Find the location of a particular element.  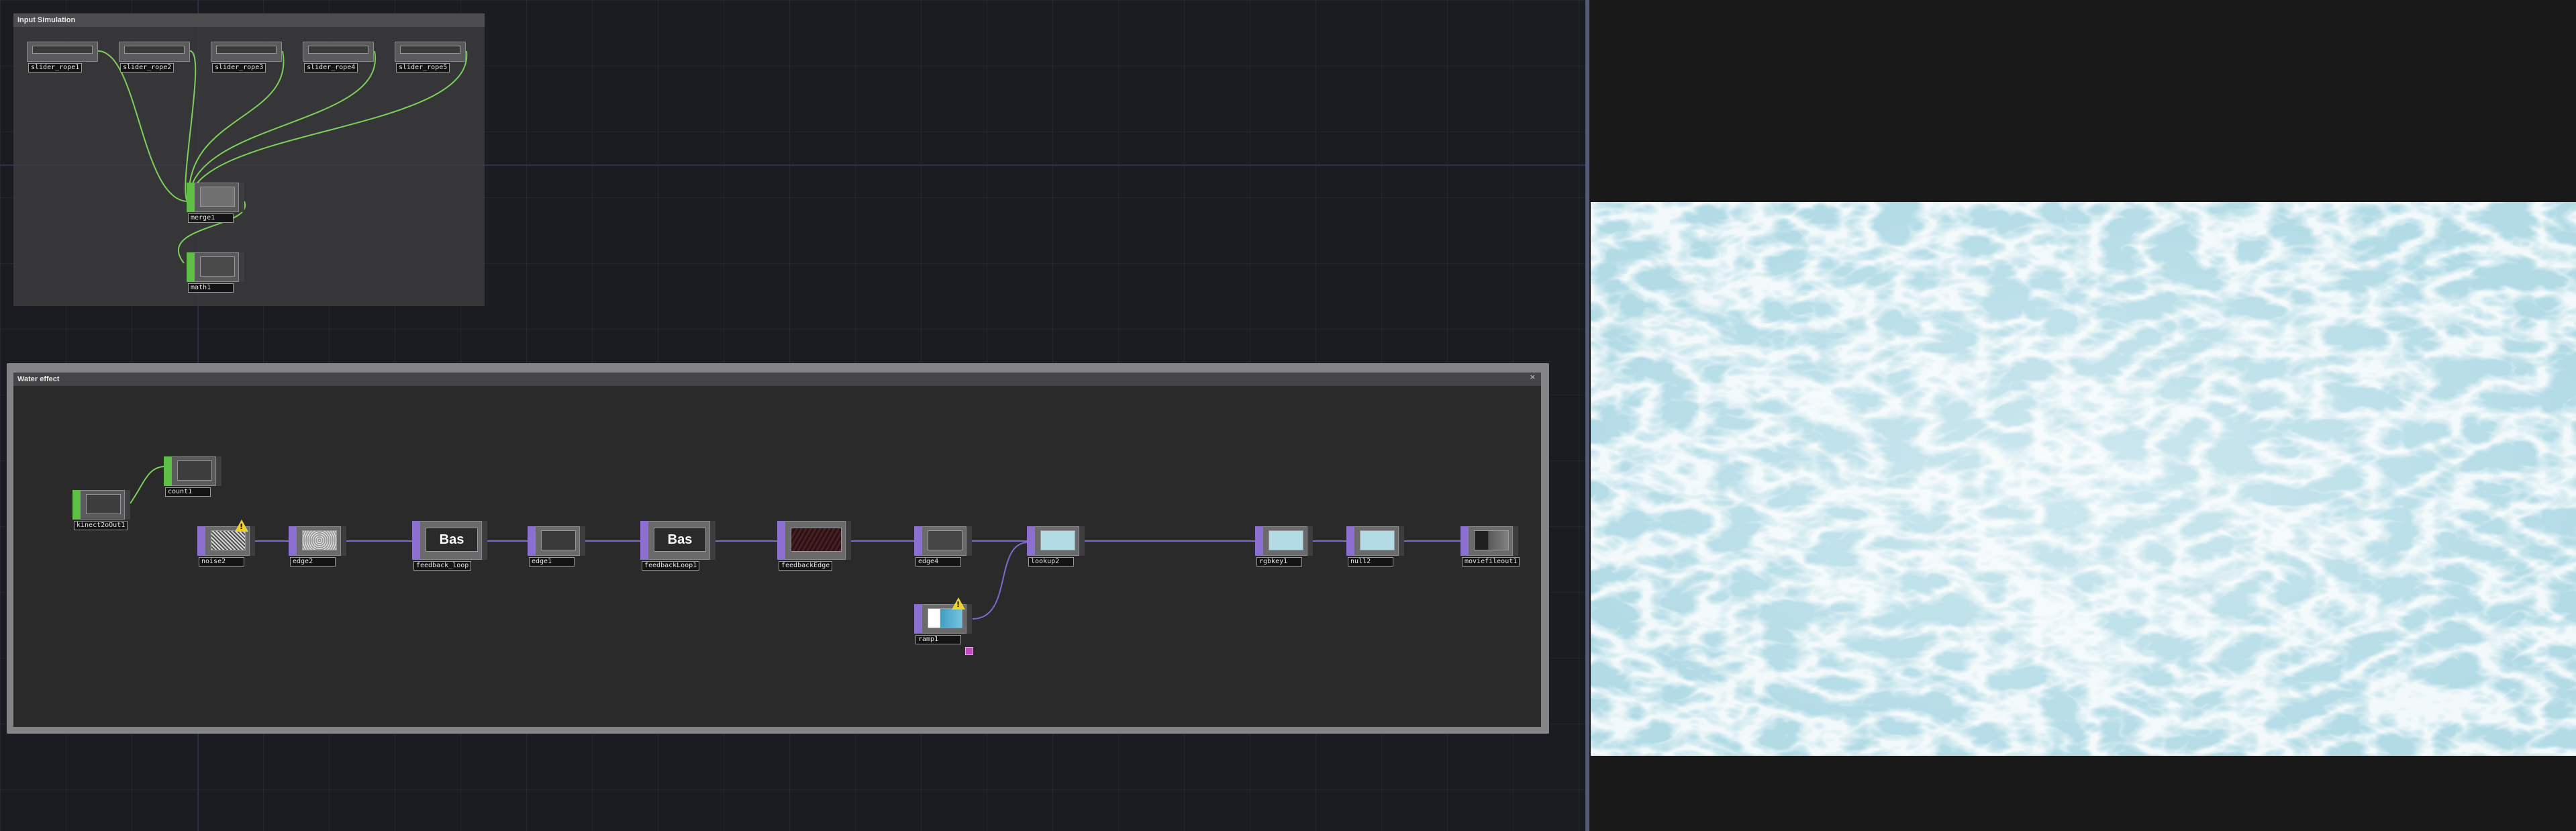

node-label: kinect2oOut1 is located at coordinates (101, 525).